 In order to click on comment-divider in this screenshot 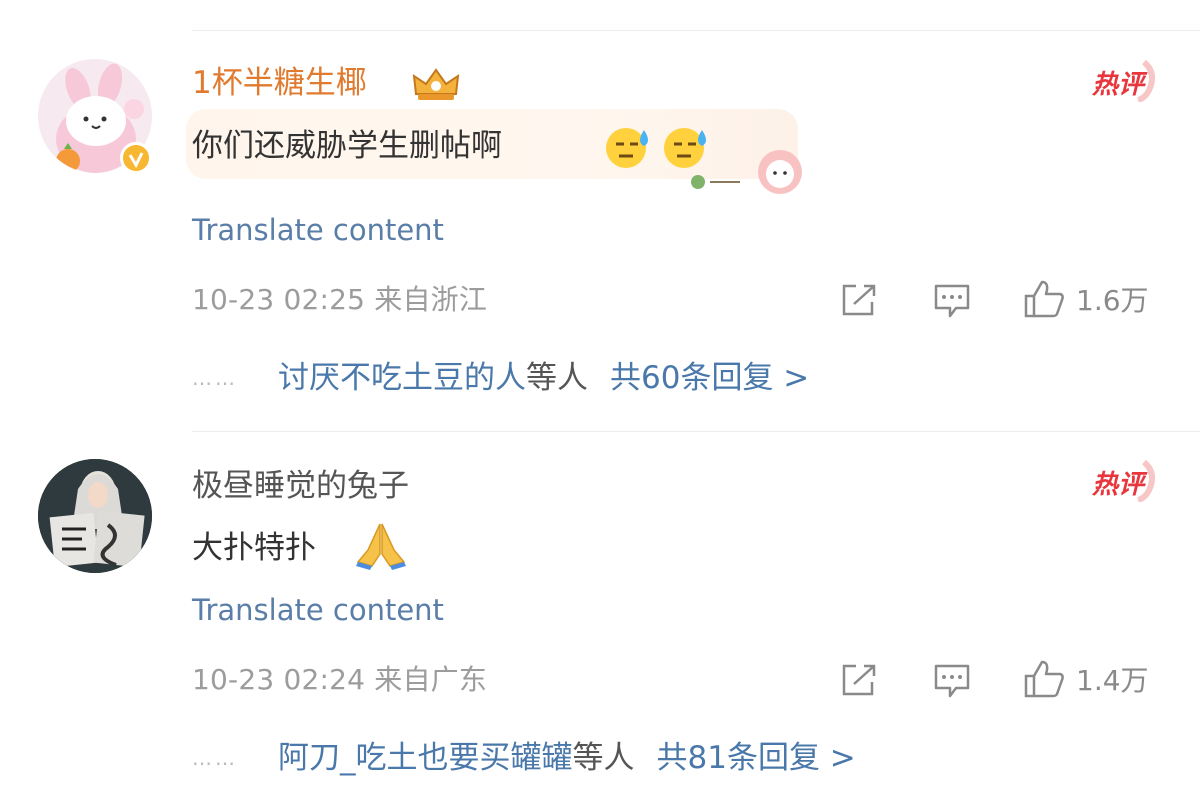, I will do `click(696, 431)`.